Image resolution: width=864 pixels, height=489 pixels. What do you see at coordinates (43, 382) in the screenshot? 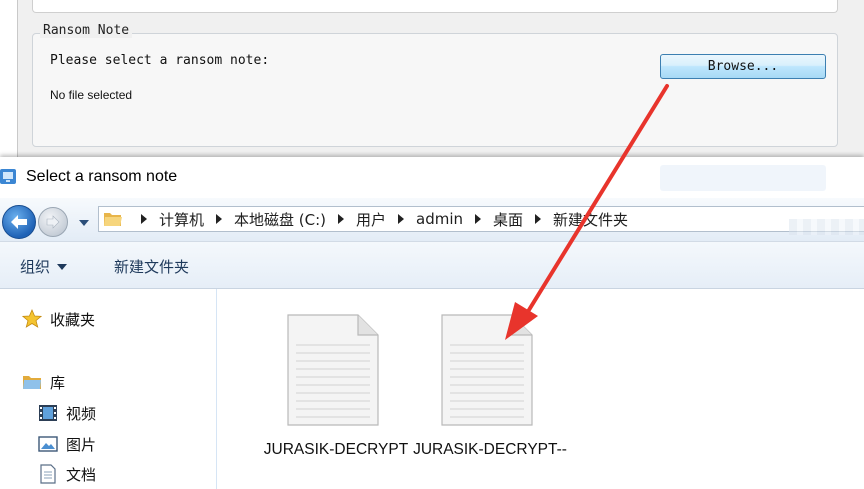
I see `nav-item-libraries: 库` at bounding box center [43, 382].